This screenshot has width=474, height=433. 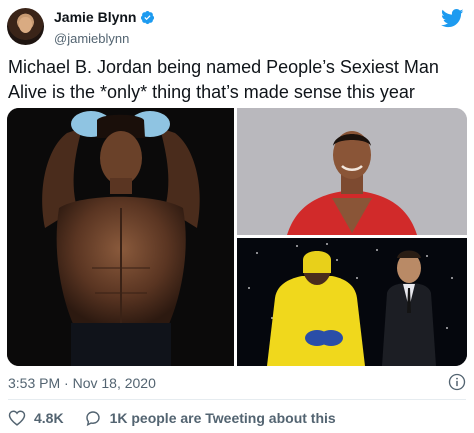 What do you see at coordinates (49, 418) in the screenshot?
I see `like-count: 4.8K` at bounding box center [49, 418].